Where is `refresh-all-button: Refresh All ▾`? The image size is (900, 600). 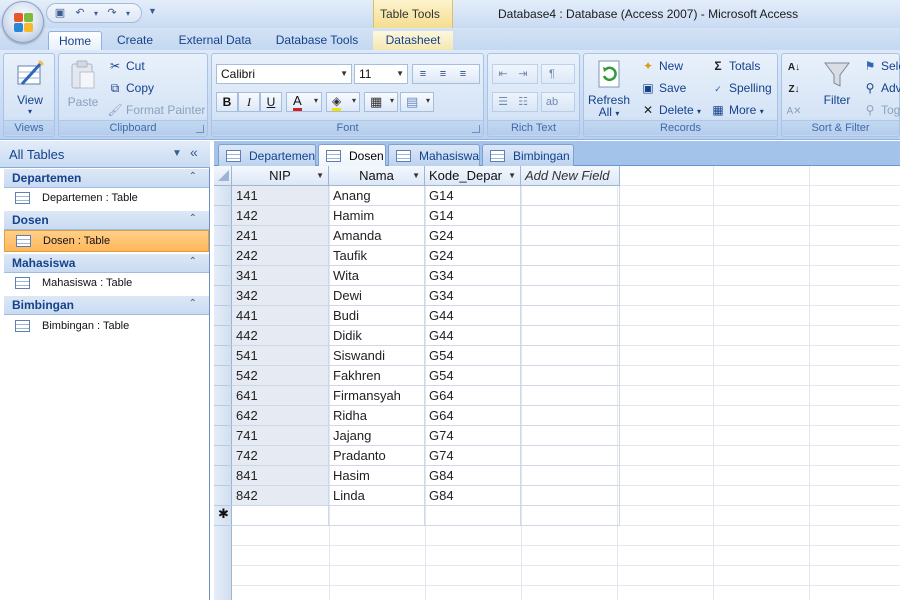 refresh-all-button: Refresh All ▾ is located at coordinates (609, 88).